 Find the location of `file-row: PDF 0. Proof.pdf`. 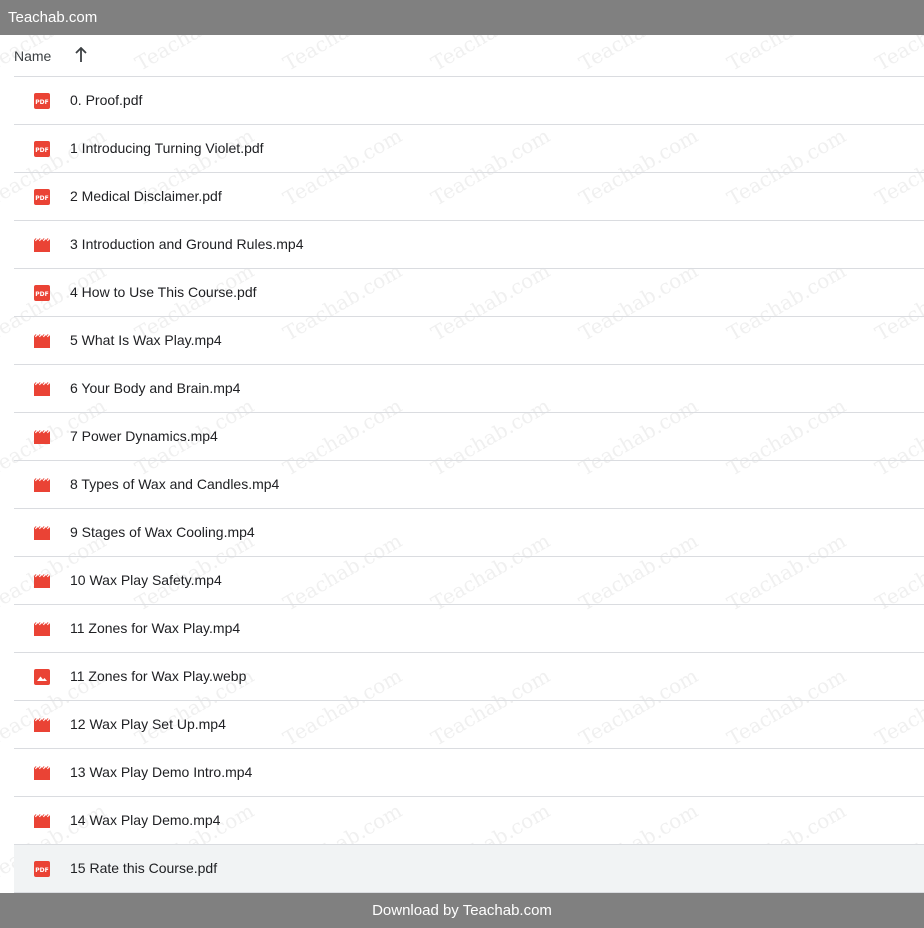

file-row: PDF 0. Proof.pdf is located at coordinates (469, 101).